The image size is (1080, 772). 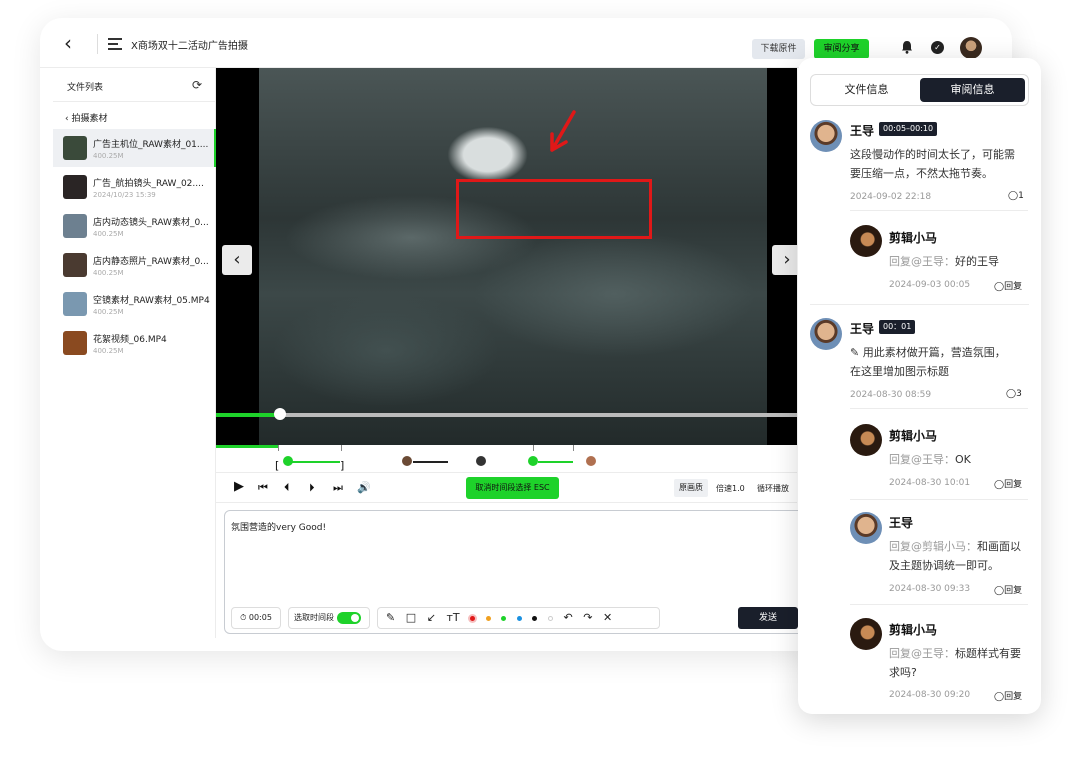 What do you see at coordinates (504, 618) in the screenshot?
I see `color-green-icon` at bounding box center [504, 618].